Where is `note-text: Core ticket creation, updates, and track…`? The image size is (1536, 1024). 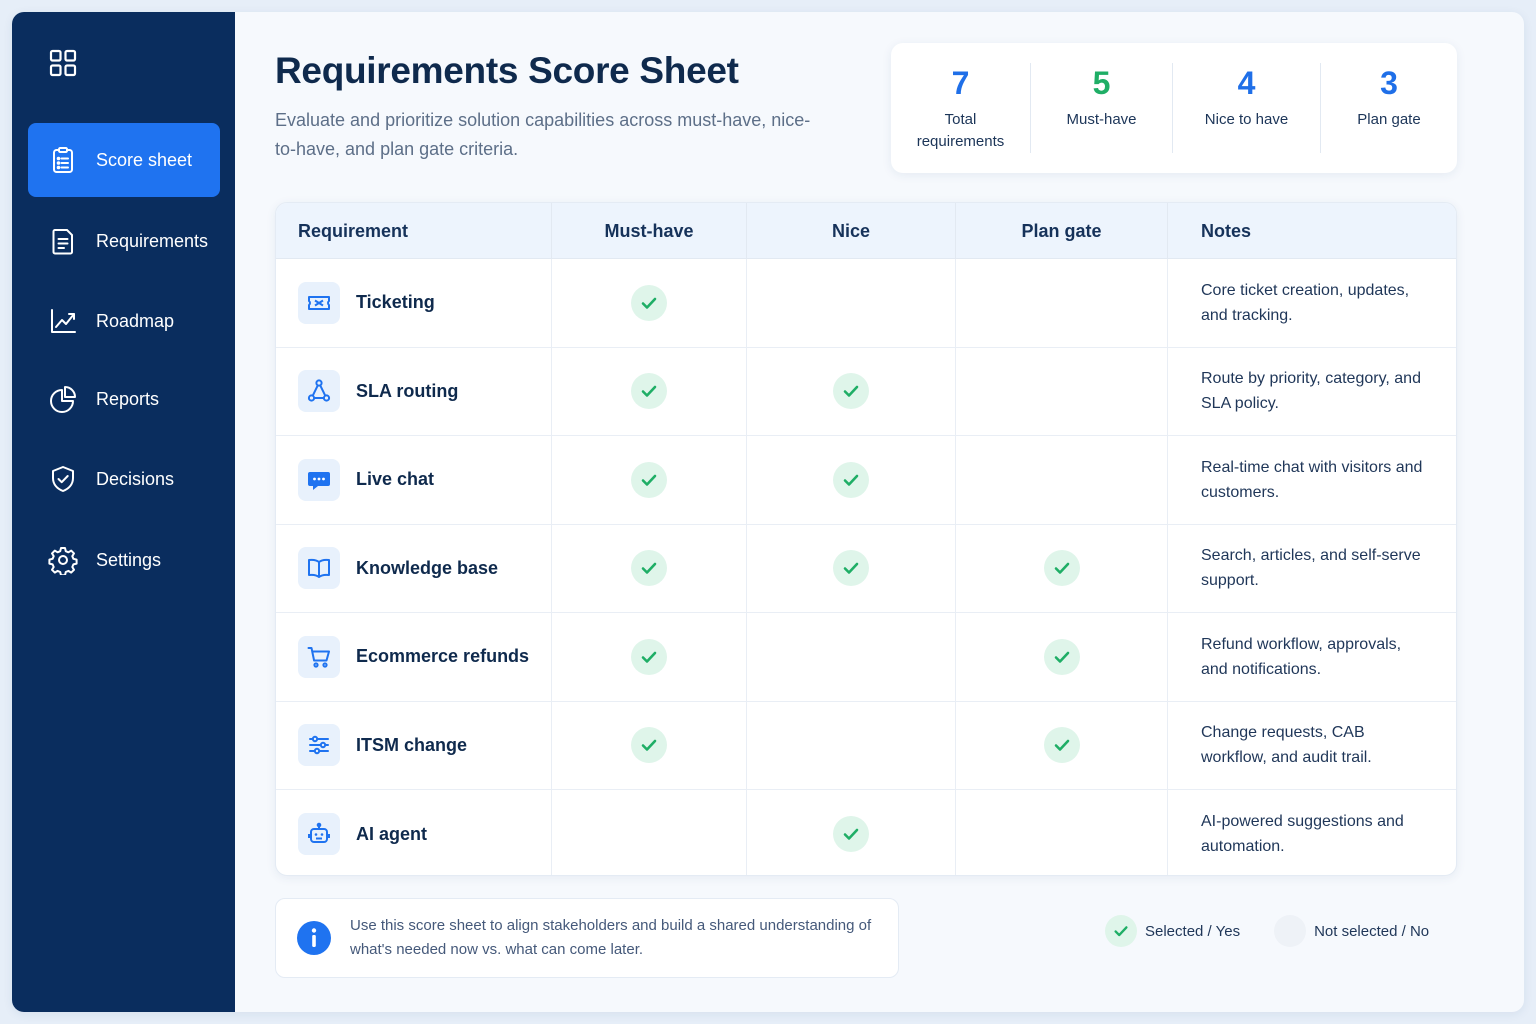 note-text: Core ticket creation, updates, and track… is located at coordinates (1305, 302).